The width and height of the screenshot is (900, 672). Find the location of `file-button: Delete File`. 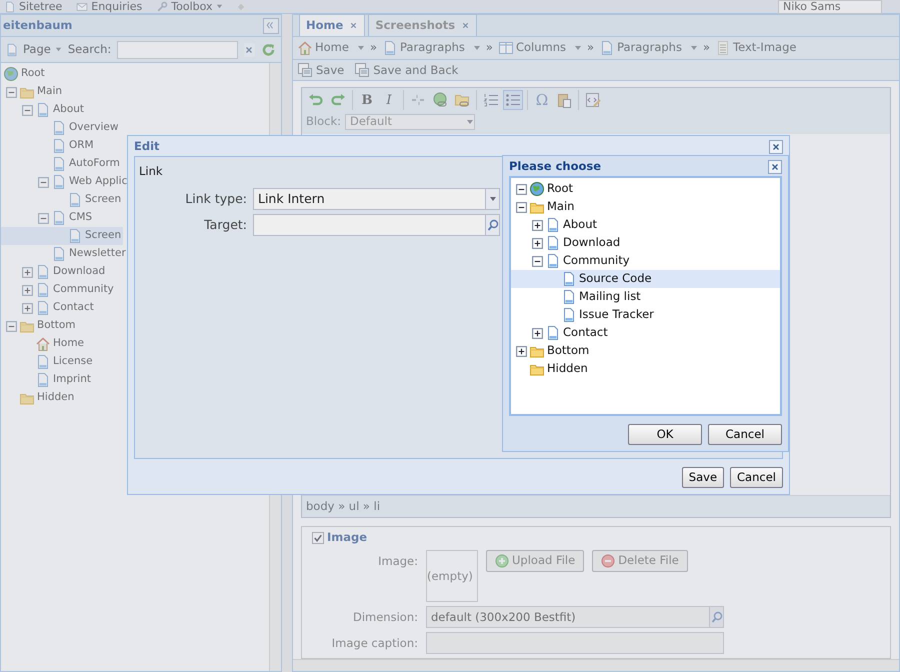

file-button: Delete File is located at coordinates (640, 561).